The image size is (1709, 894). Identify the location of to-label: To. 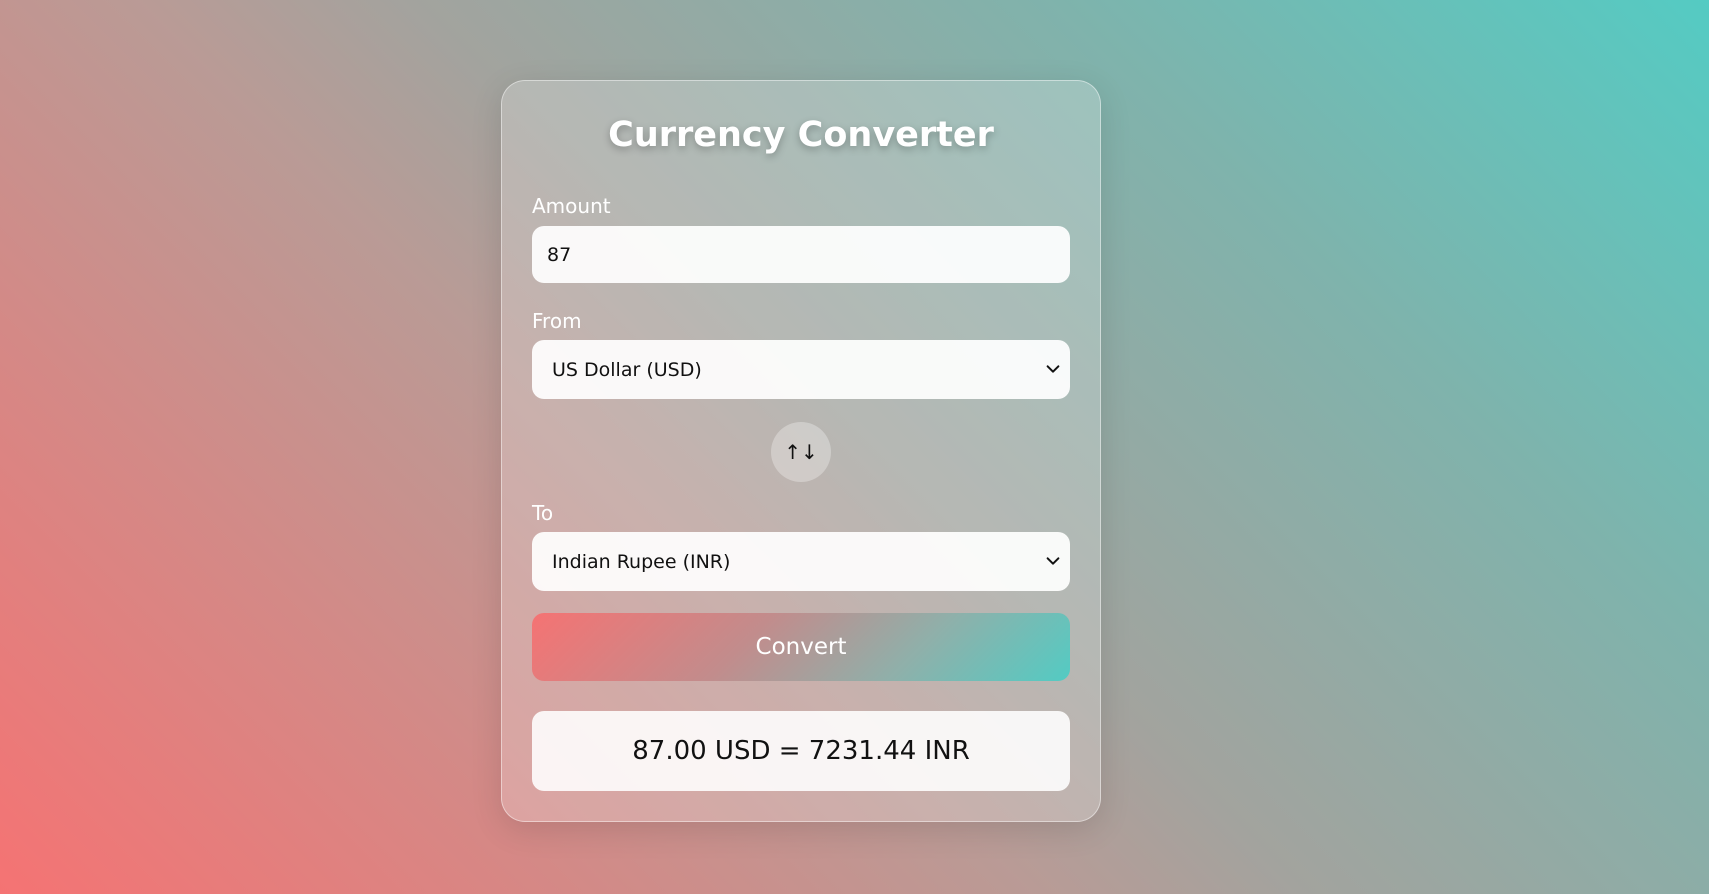
(543, 513).